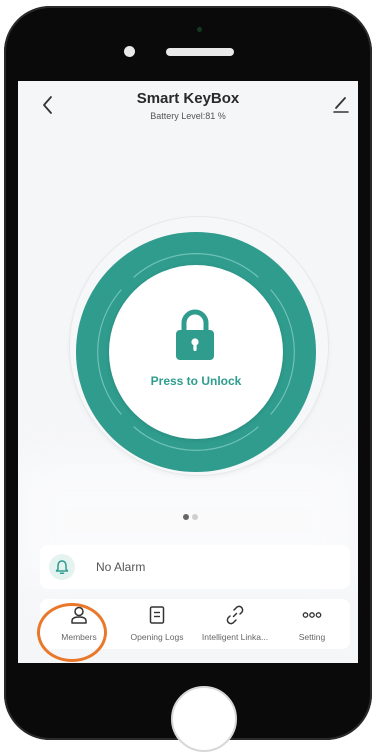 This screenshot has height=752, width=377. Describe the element at coordinates (195, 517) in the screenshot. I see `page-dot` at that location.